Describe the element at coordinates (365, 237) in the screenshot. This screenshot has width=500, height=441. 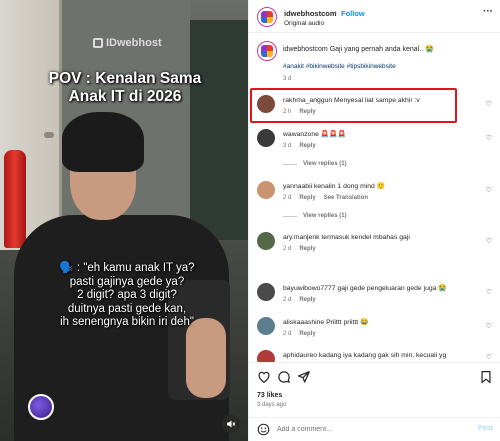
I see `comment-body: termasuk kendel mbahas gaji` at that location.